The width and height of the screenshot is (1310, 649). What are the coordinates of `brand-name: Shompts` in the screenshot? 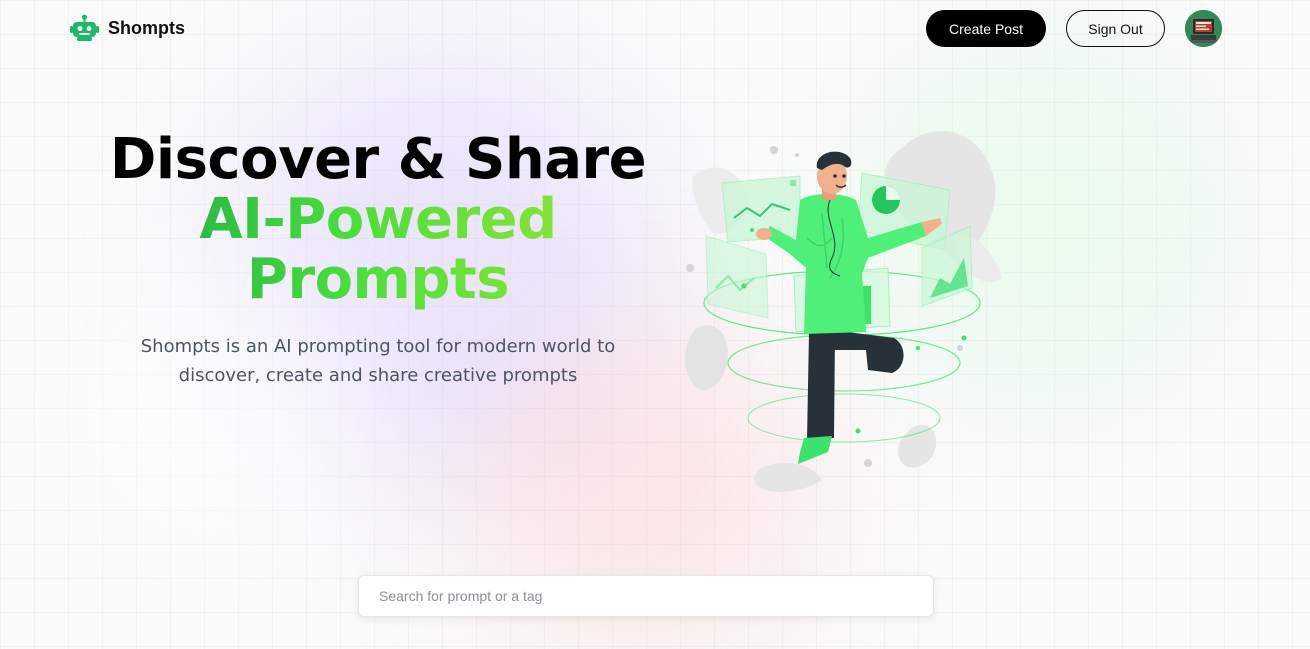 It's located at (147, 27).